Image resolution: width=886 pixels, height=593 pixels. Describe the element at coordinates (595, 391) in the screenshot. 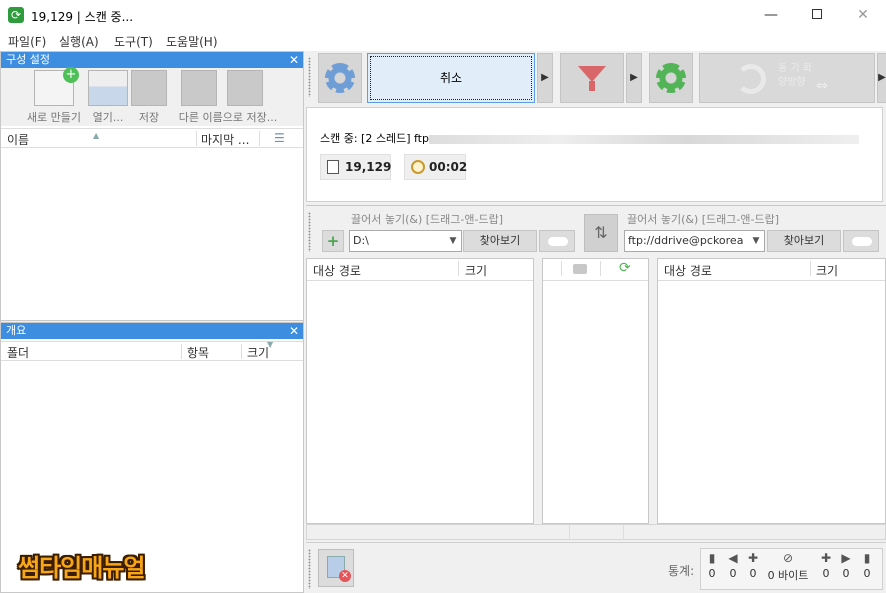

I see `middle-action-grid: ⟳` at that location.